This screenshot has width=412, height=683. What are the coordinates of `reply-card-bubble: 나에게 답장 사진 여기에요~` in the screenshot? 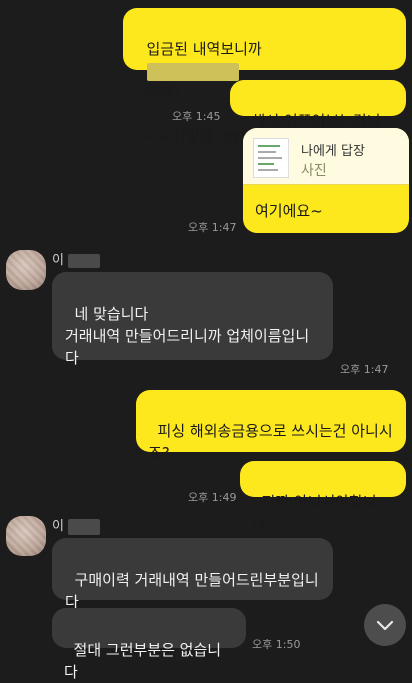 It's located at (326, 180).